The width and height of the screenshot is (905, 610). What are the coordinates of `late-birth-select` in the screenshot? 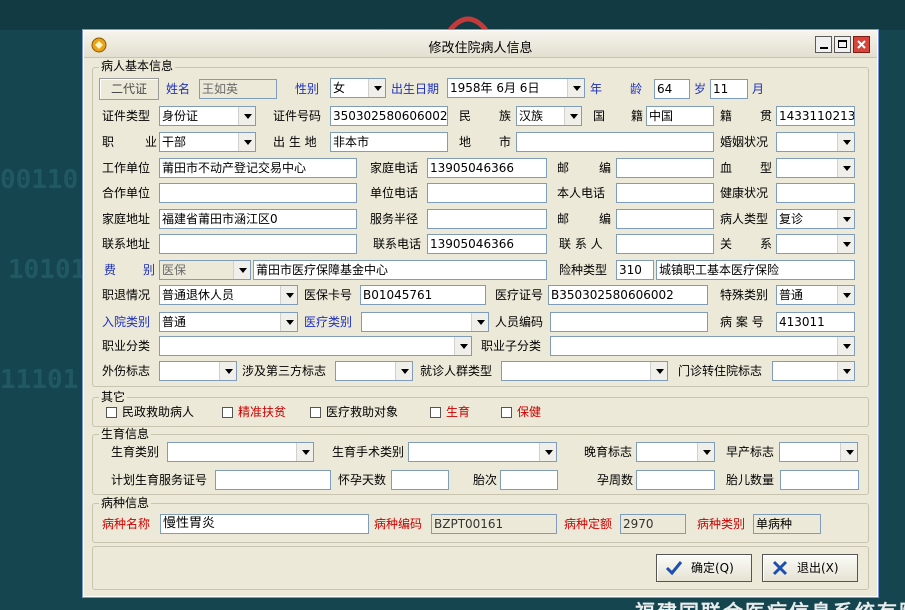 It's located at (675, 452).